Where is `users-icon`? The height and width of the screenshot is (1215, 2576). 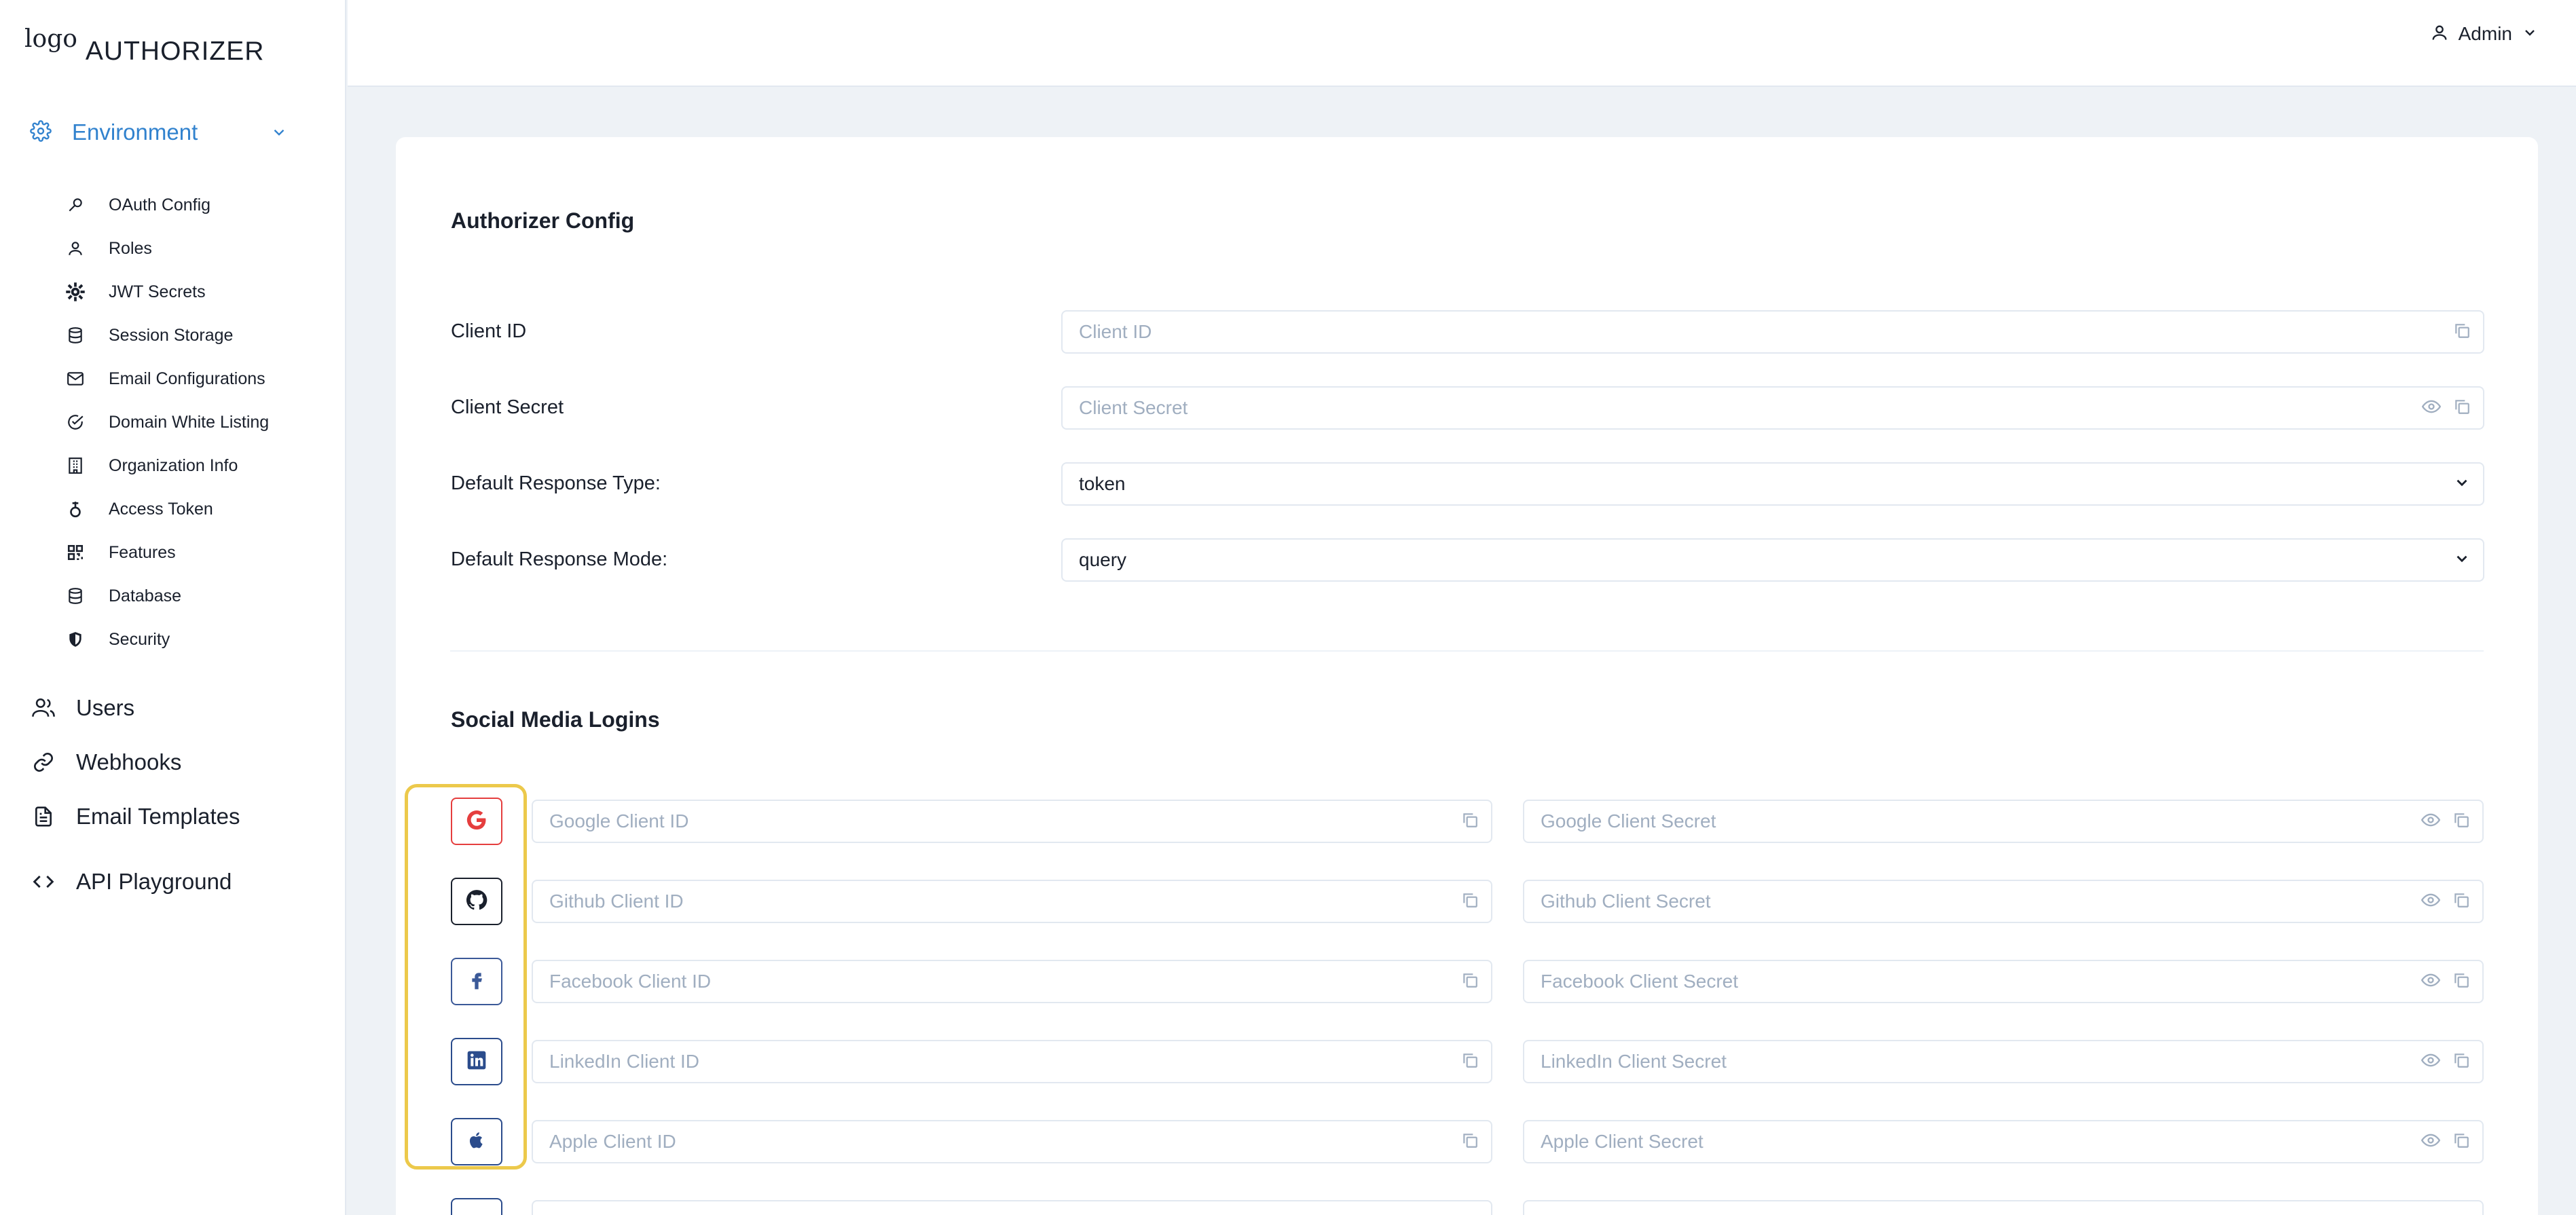 users-icon is located at coordinates (43, 708).